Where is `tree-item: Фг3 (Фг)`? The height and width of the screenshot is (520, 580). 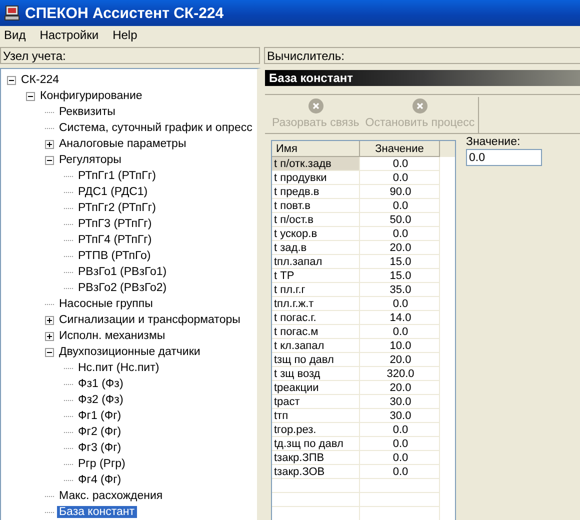
tree-item: Фг3 (Фг) is located at coordinates (100, 448).